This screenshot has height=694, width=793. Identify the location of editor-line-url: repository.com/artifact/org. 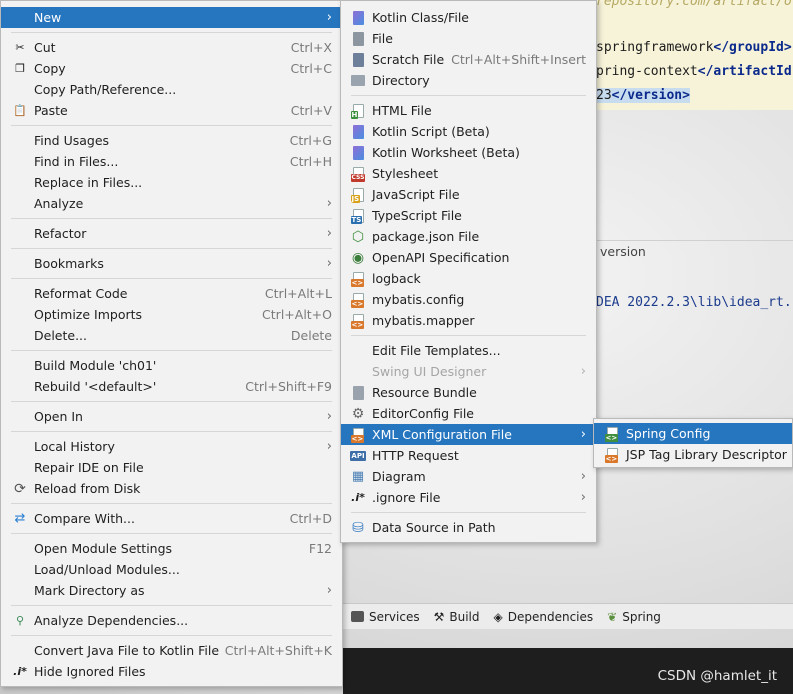
(694, 4).